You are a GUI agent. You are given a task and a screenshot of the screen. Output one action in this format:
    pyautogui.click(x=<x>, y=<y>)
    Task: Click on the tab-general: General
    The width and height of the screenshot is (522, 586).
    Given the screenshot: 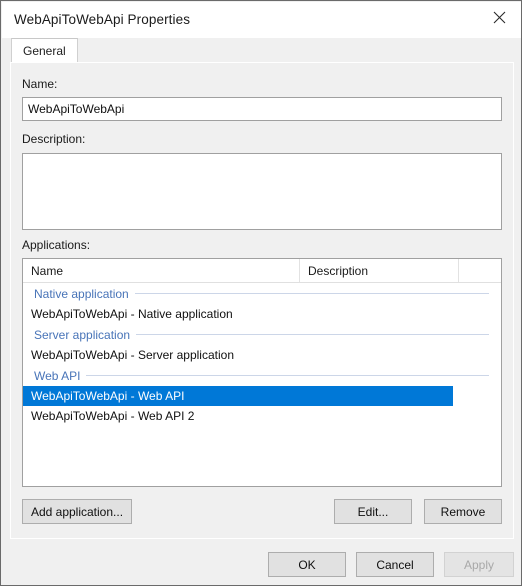 What is the action you would take?
    pyautogui.click(x=44, y=50)
    